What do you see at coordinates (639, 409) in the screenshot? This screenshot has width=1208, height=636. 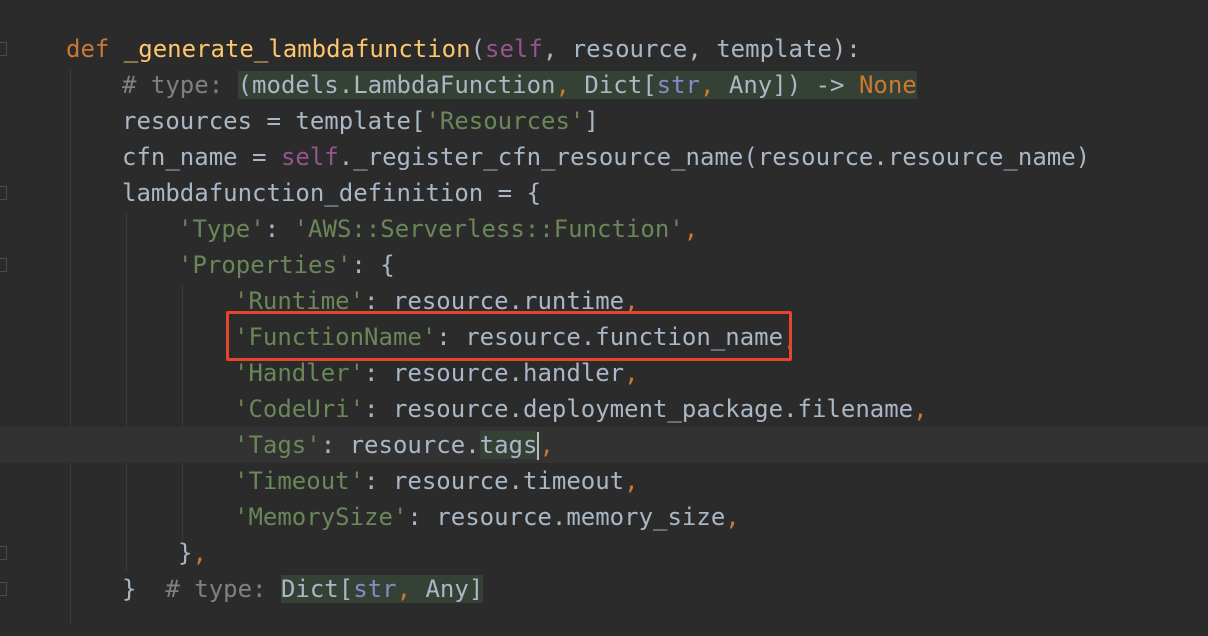 I see `code-token: : resource.deployment_package.filename` at bounding box center [639, 409].